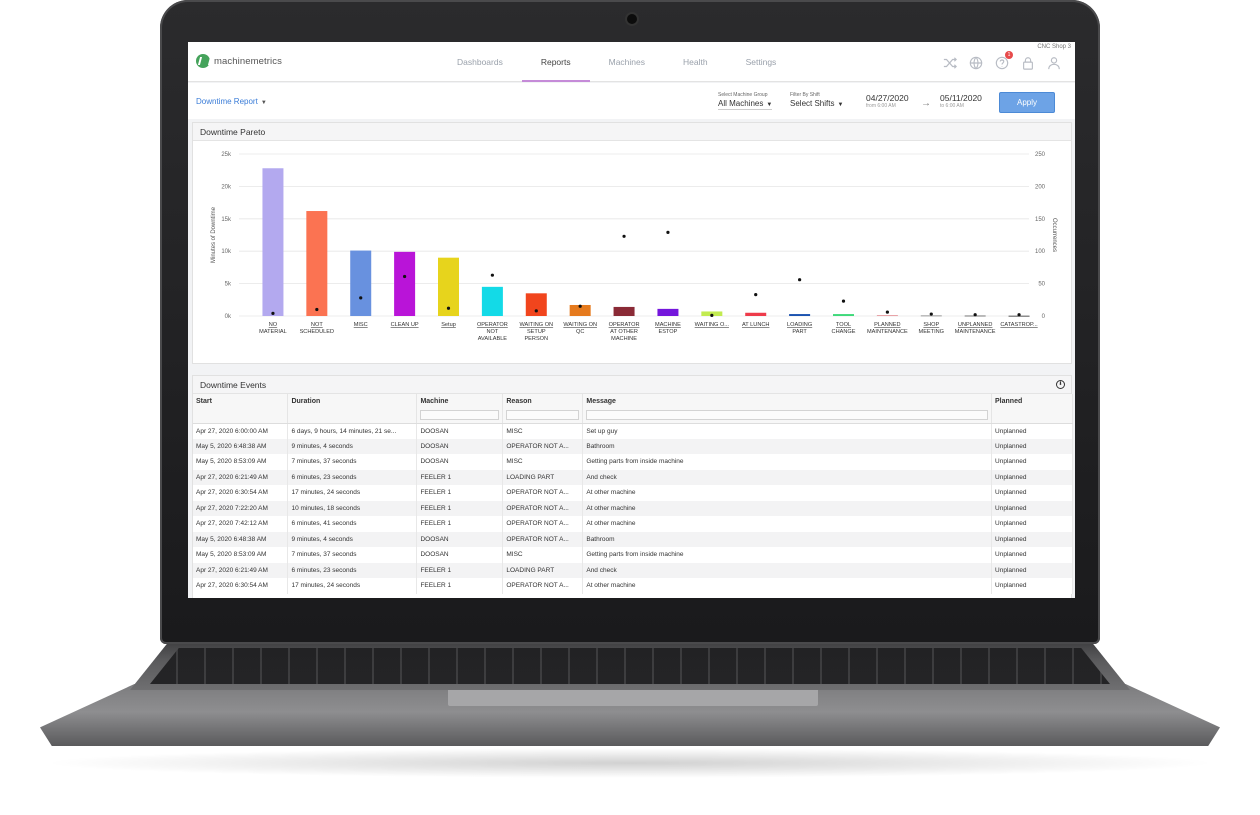 This screenshot has width=1260, height=815. What do you see at coordinates (632, 19) in the screenshot?
I see `webcam` at bounding box center [632, 19].